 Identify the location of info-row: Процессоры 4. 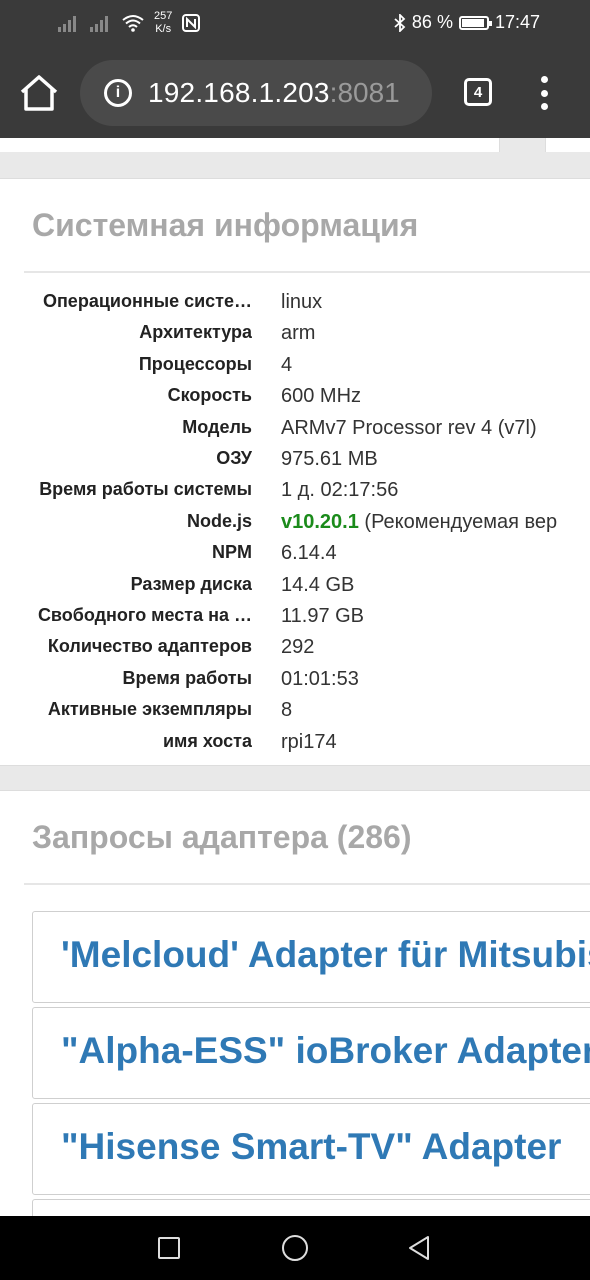
(295, 365).